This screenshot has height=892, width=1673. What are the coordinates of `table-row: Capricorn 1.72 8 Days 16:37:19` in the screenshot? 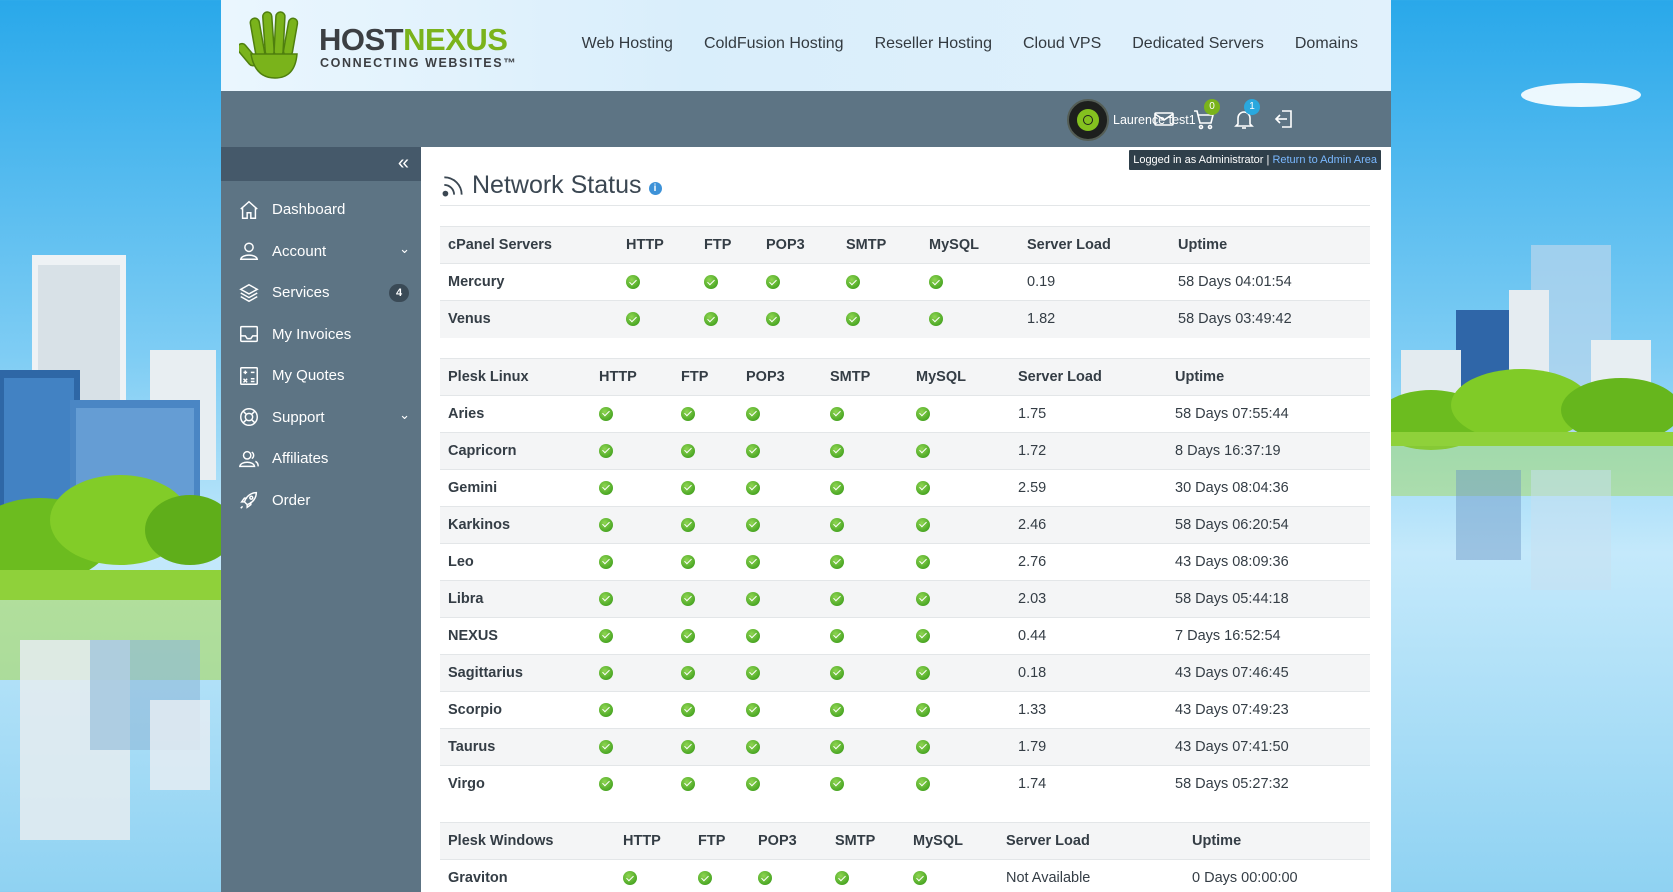 It's located at (905, 450).